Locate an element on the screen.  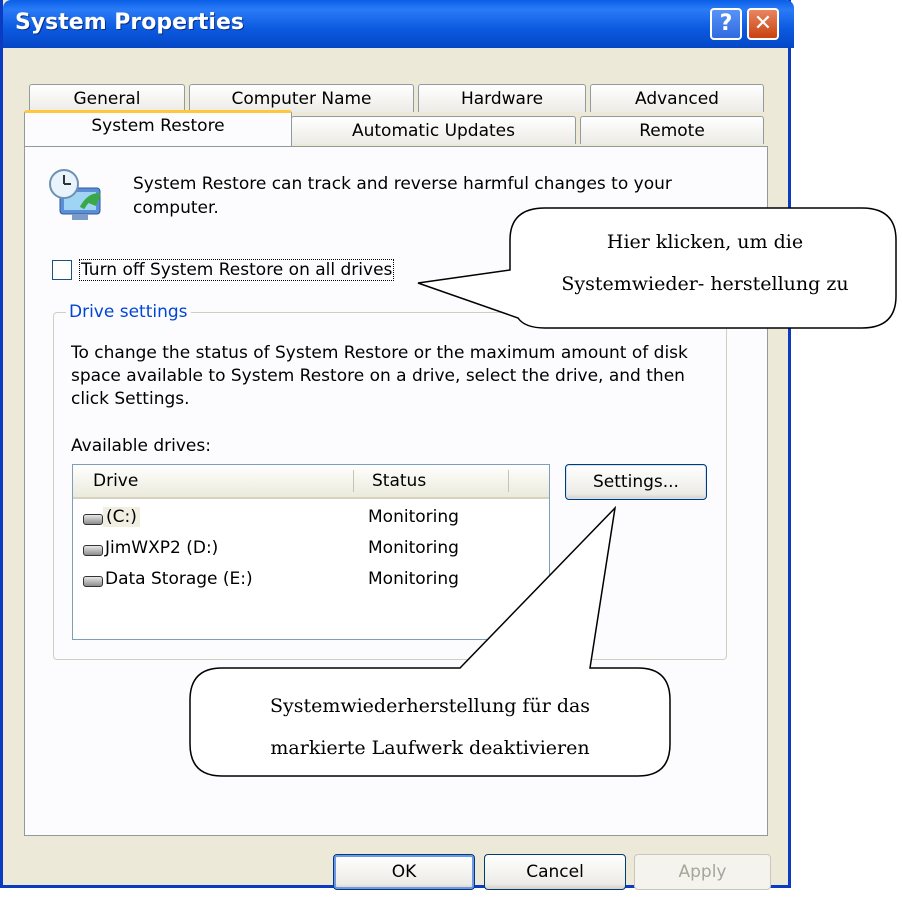
callout-bottom-line2: markierte Laufwerk deaktivieren is located at coordinates (430, 748).